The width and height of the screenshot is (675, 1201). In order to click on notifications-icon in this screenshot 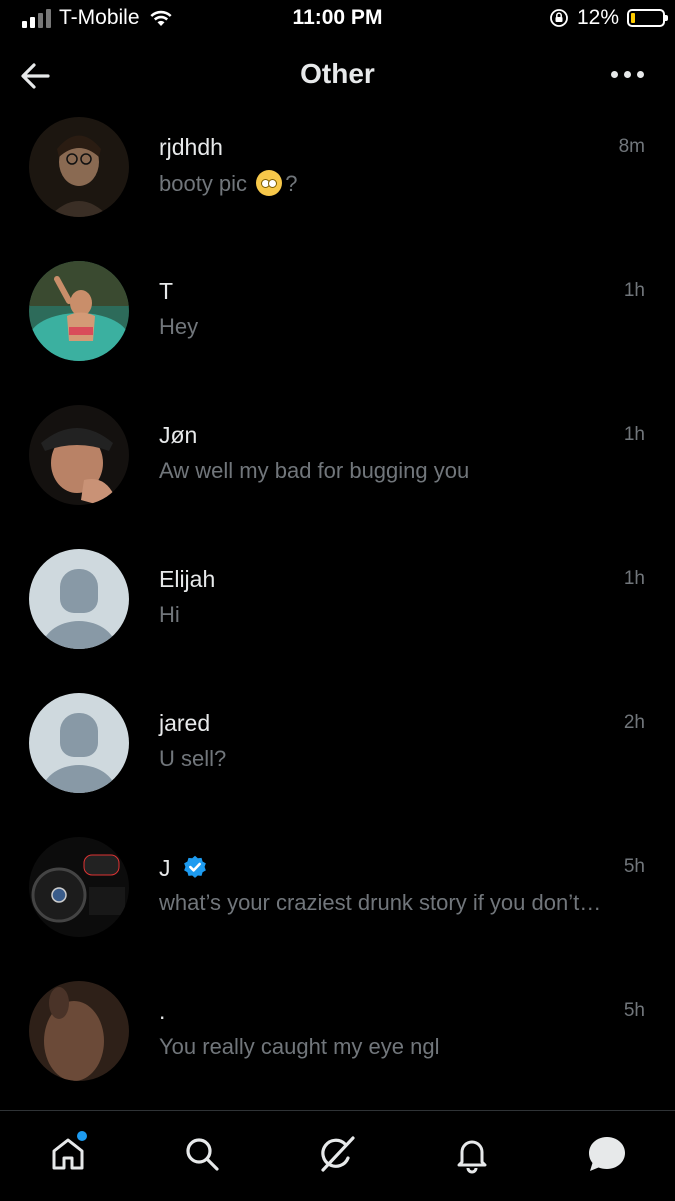, I will do `click(472, 1157)`.